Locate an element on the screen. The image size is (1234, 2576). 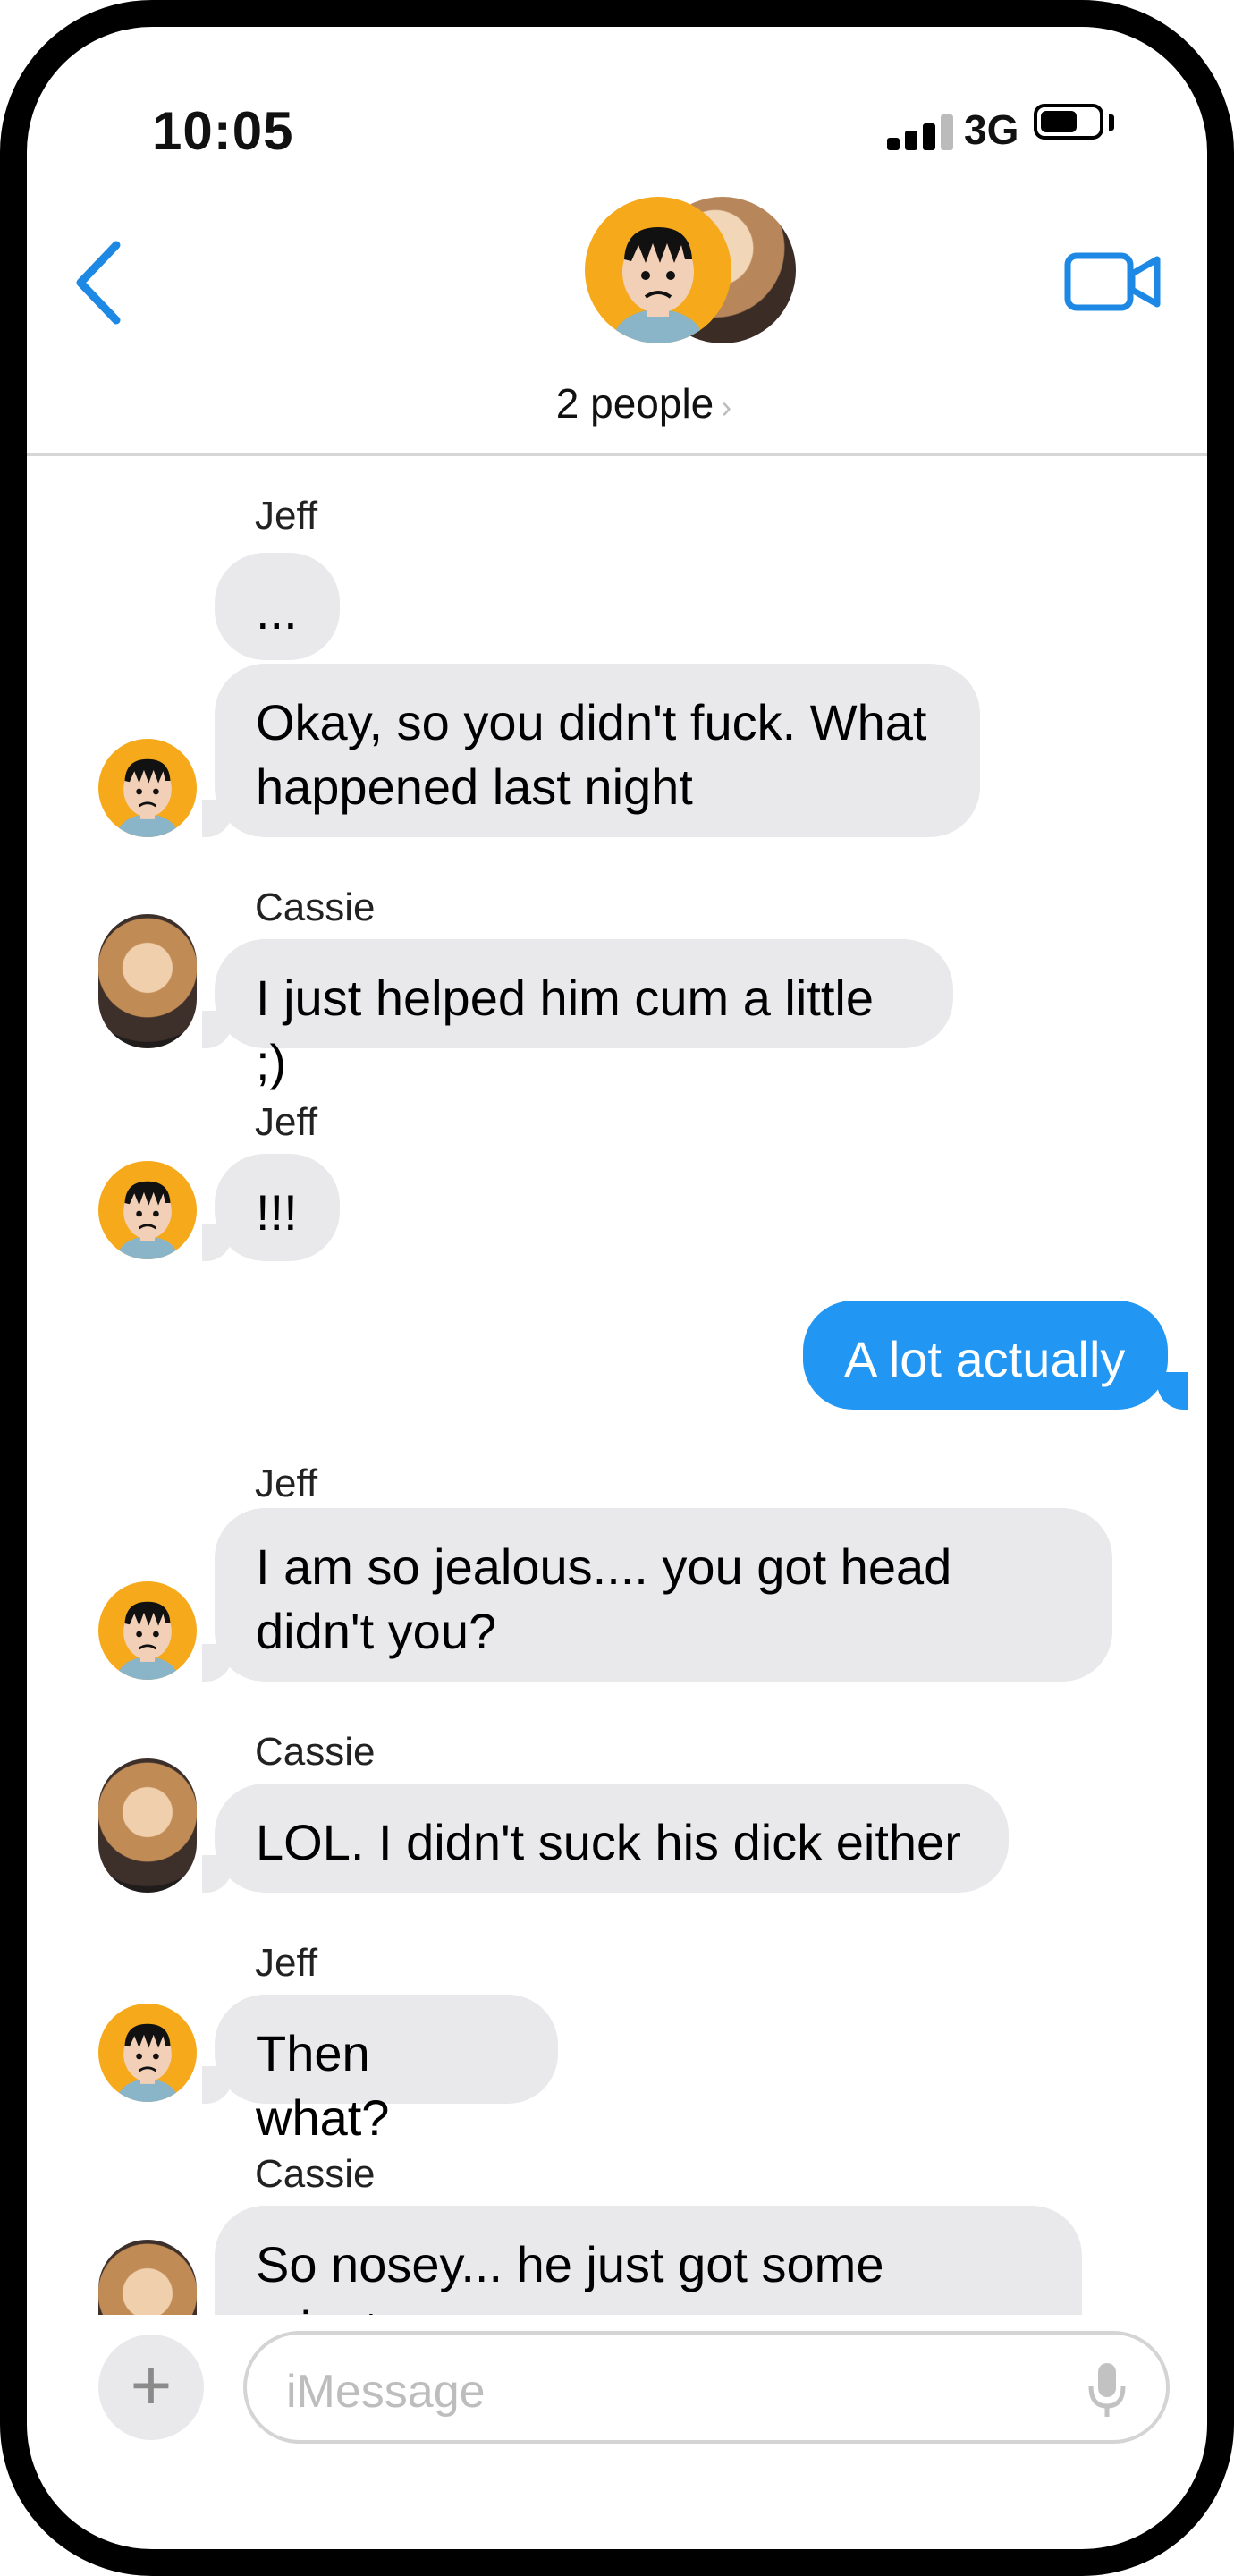
input-placeholder: iMessage is located at coordinates (386, 2392).